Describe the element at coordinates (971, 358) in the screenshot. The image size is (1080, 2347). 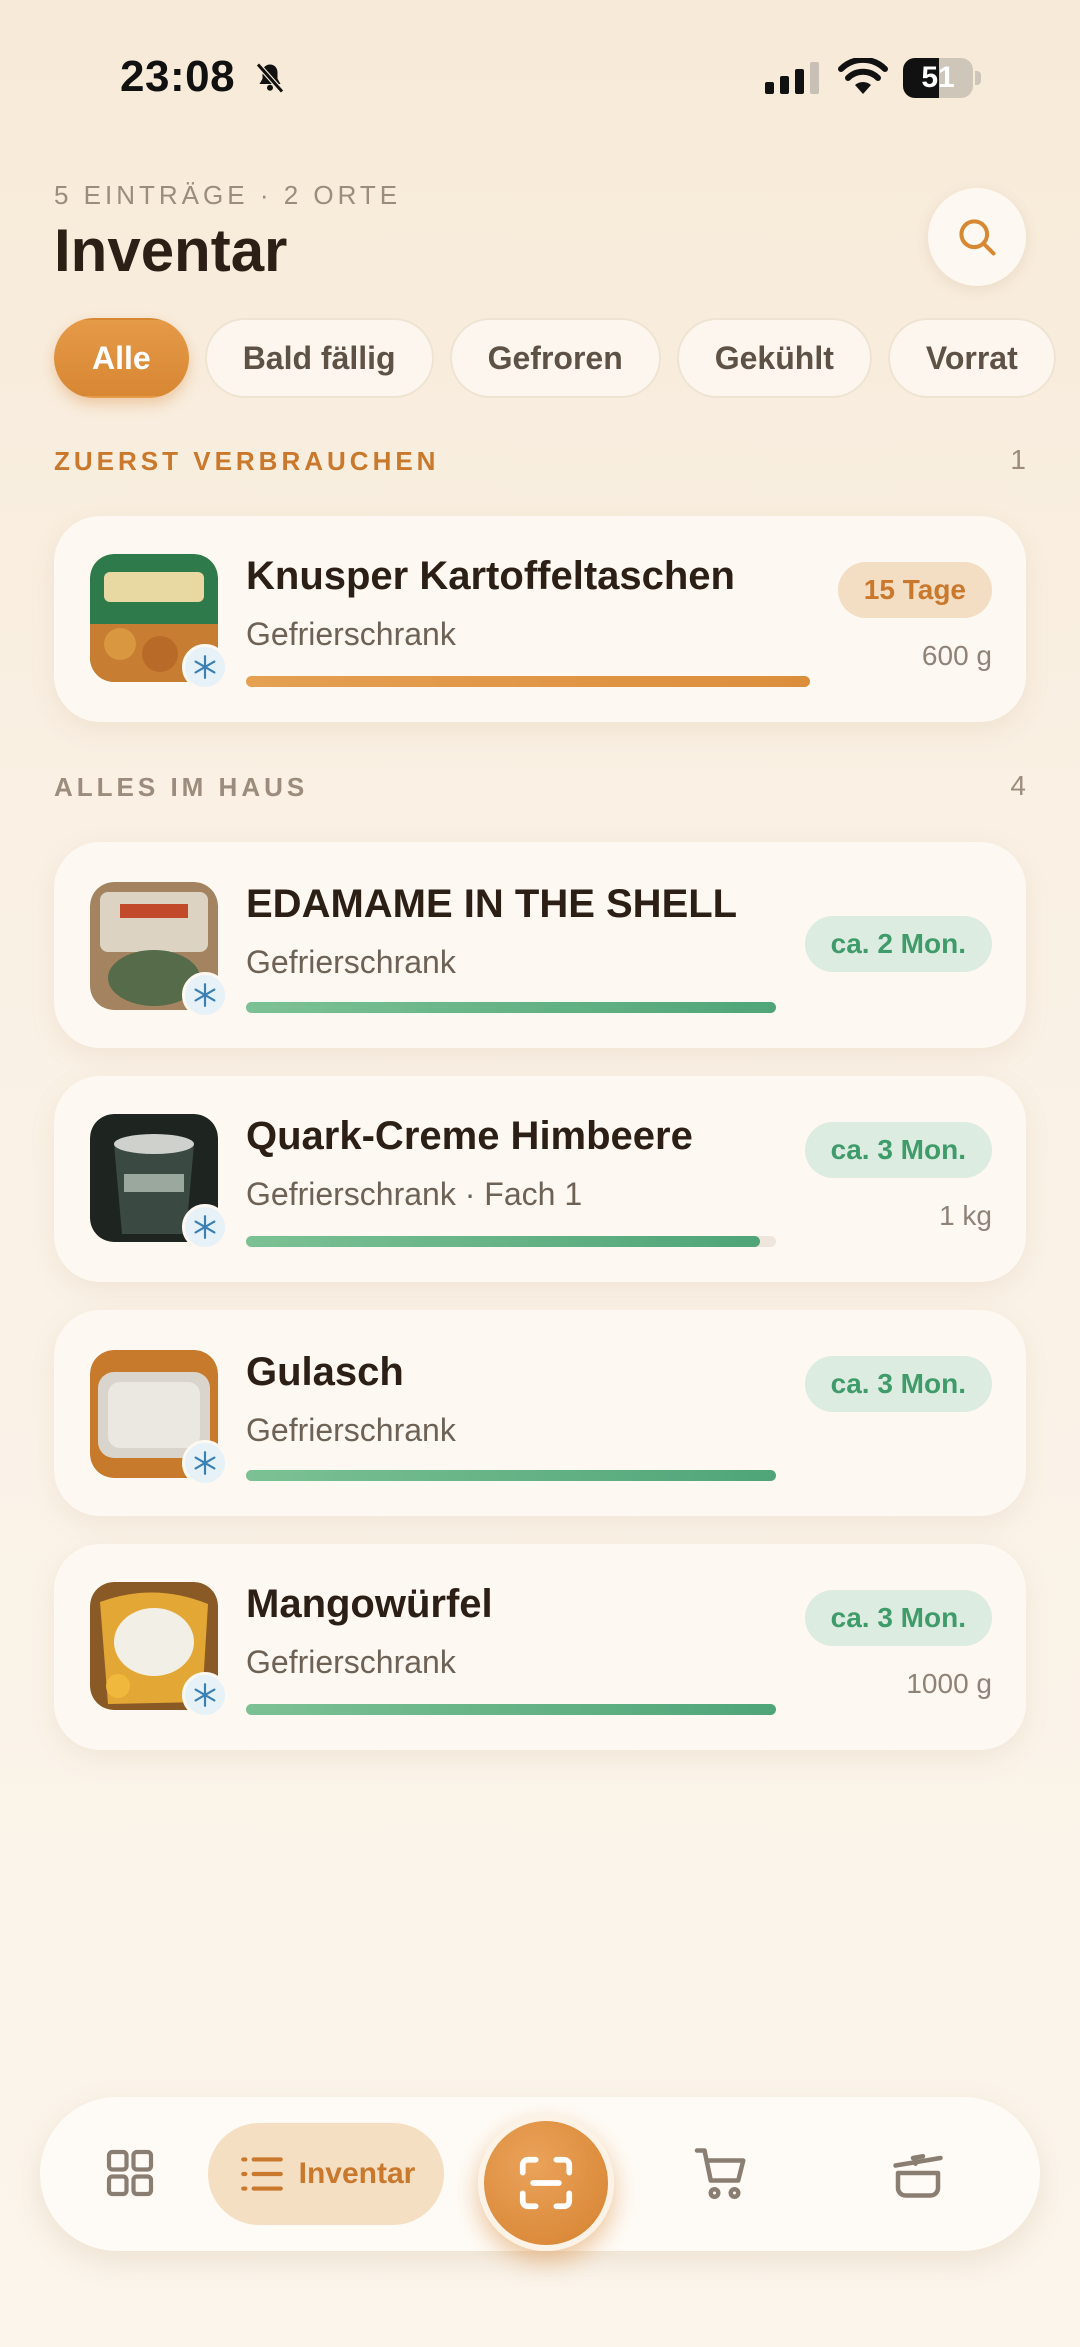
I see `filter-chip-vorrat: Vorrat` at that location.